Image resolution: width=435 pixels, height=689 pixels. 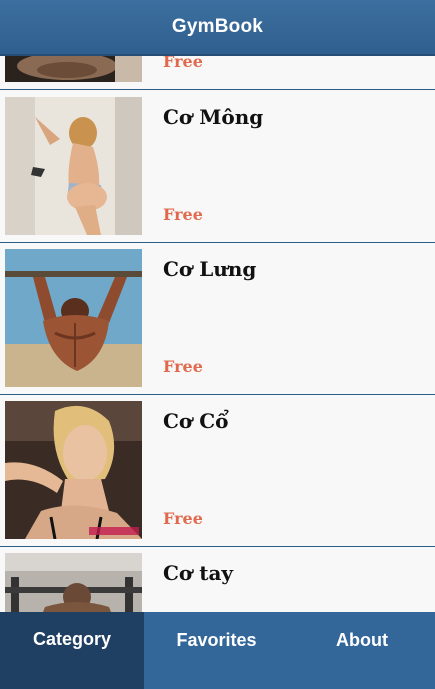 I want to click on list-item: Cơ tay, so click(x=217, y=579).